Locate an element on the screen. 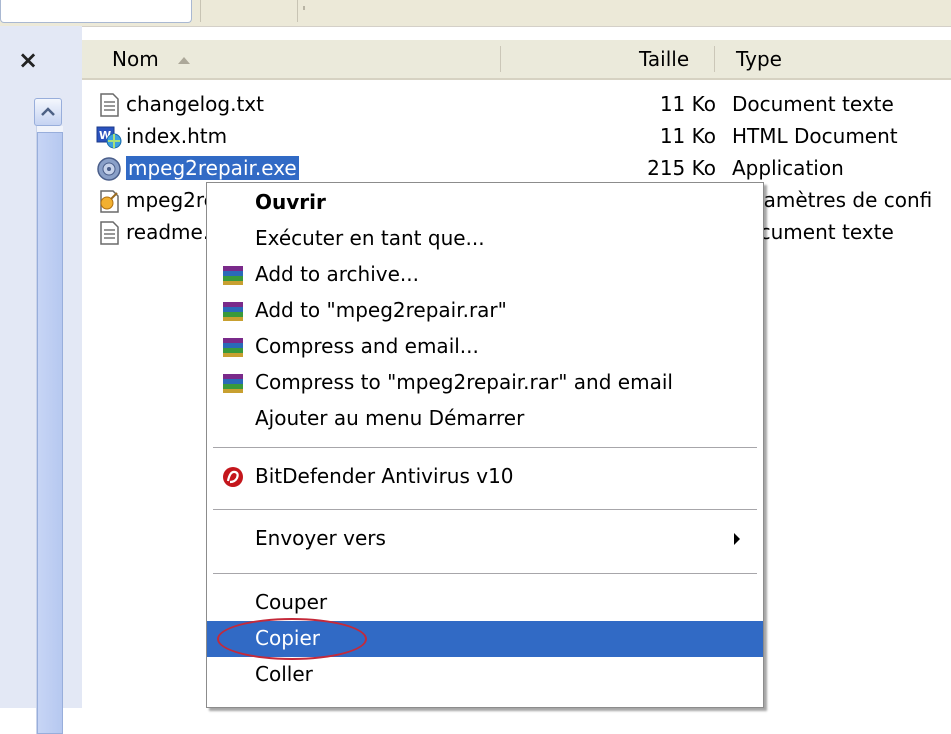 This screenshot has width=951, height=734. menu-item-label: Ajouter au menu Démarrer is located at coordinates (390, 418).